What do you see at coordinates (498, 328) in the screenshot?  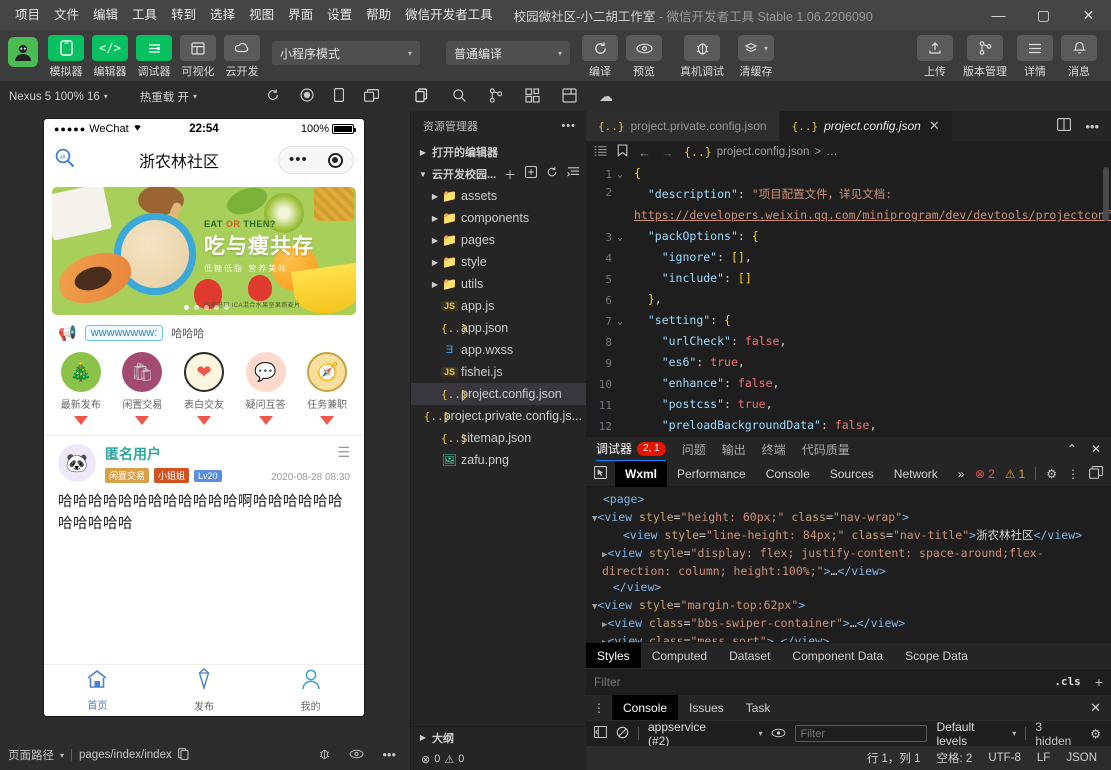 I see `file-tree-file-app-json: {..} app.json` at bounding box center [498, 328].